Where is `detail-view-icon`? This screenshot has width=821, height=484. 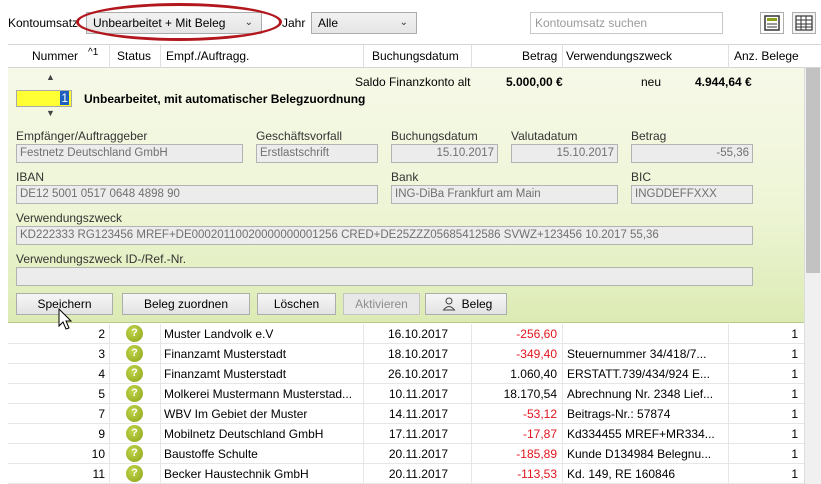
detail-view-icon is located at coordinates (772, 23).